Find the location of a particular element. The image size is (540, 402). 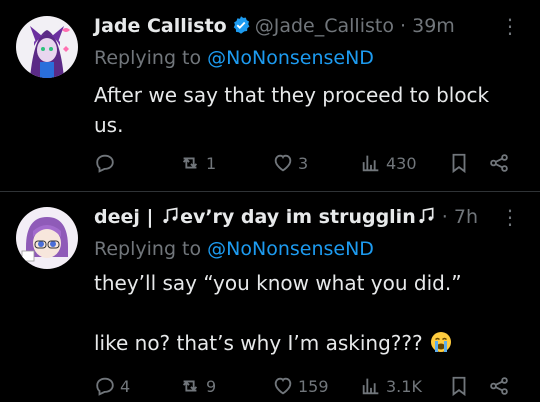

retweet-button: 9 is located at coordinates (197, 386).